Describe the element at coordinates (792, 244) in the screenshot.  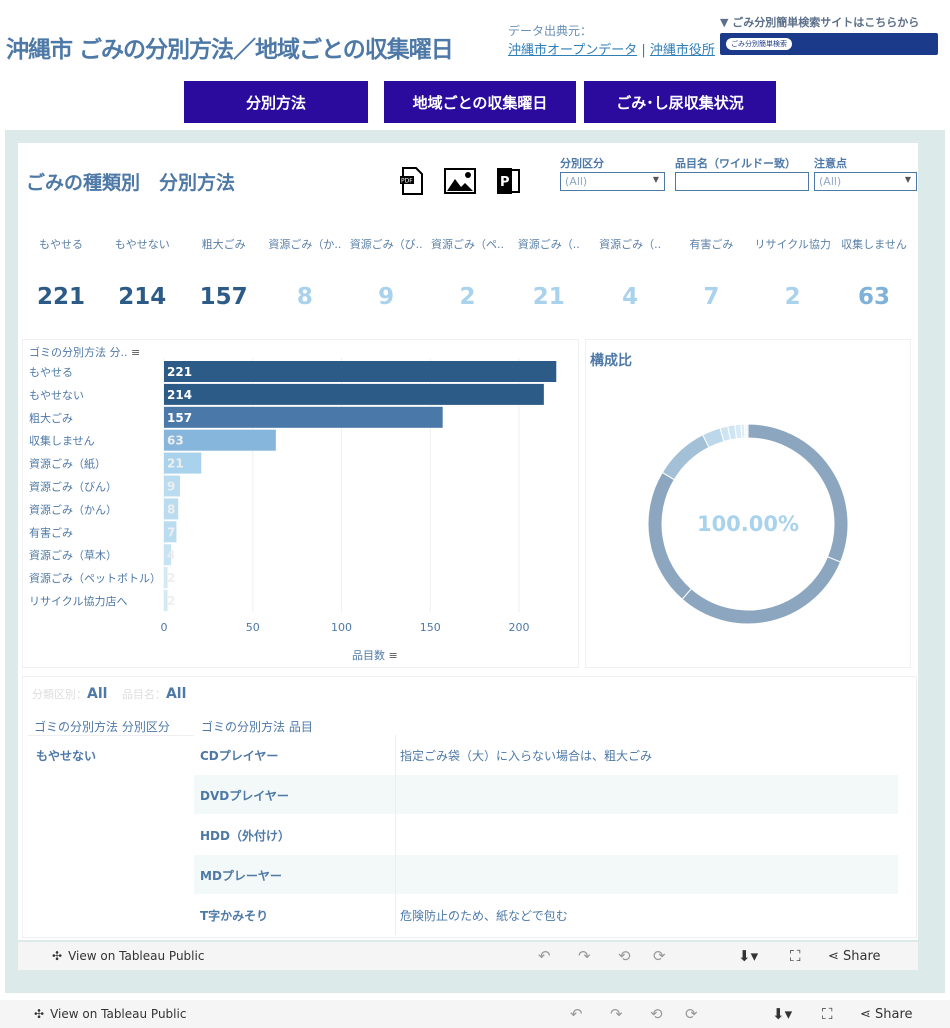
I see `kpi-label: リサイクル協力` at that location.